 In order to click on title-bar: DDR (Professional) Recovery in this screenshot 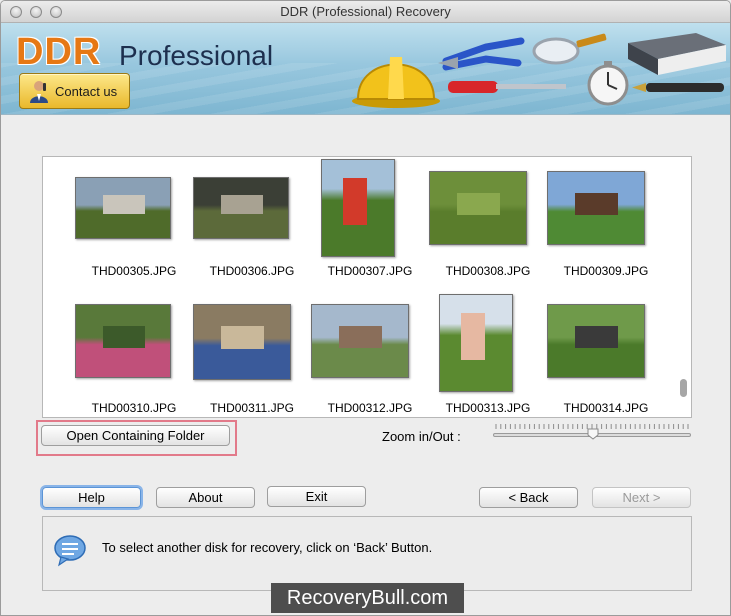, I will do `click(365, 12)`.